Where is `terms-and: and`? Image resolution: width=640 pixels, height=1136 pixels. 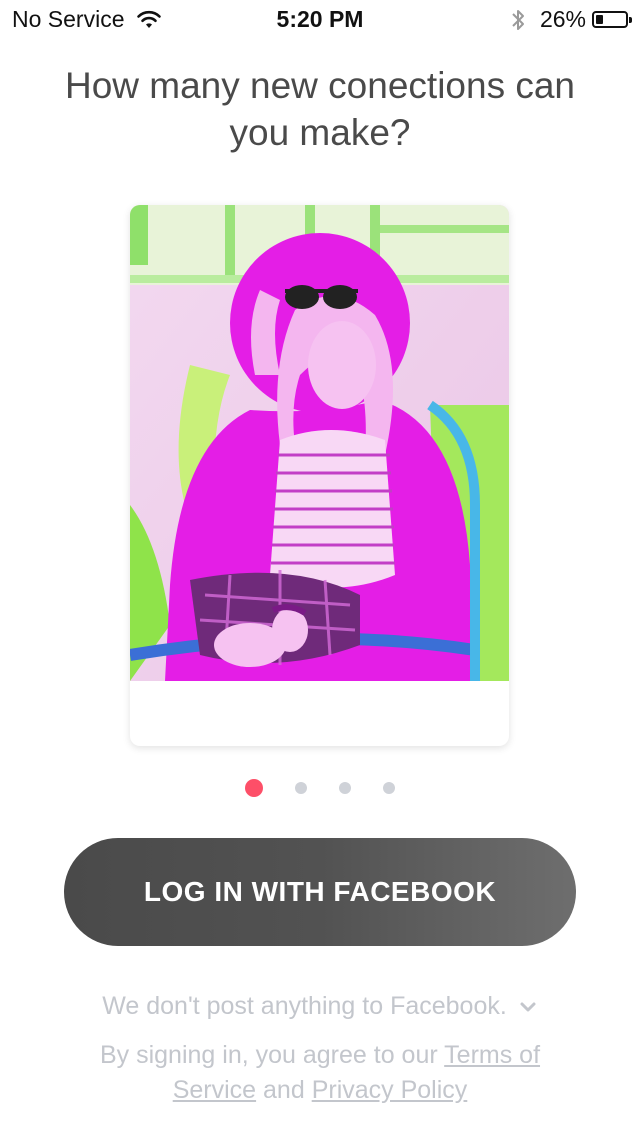
terms-and: and is located at coordinates (284, 1090).